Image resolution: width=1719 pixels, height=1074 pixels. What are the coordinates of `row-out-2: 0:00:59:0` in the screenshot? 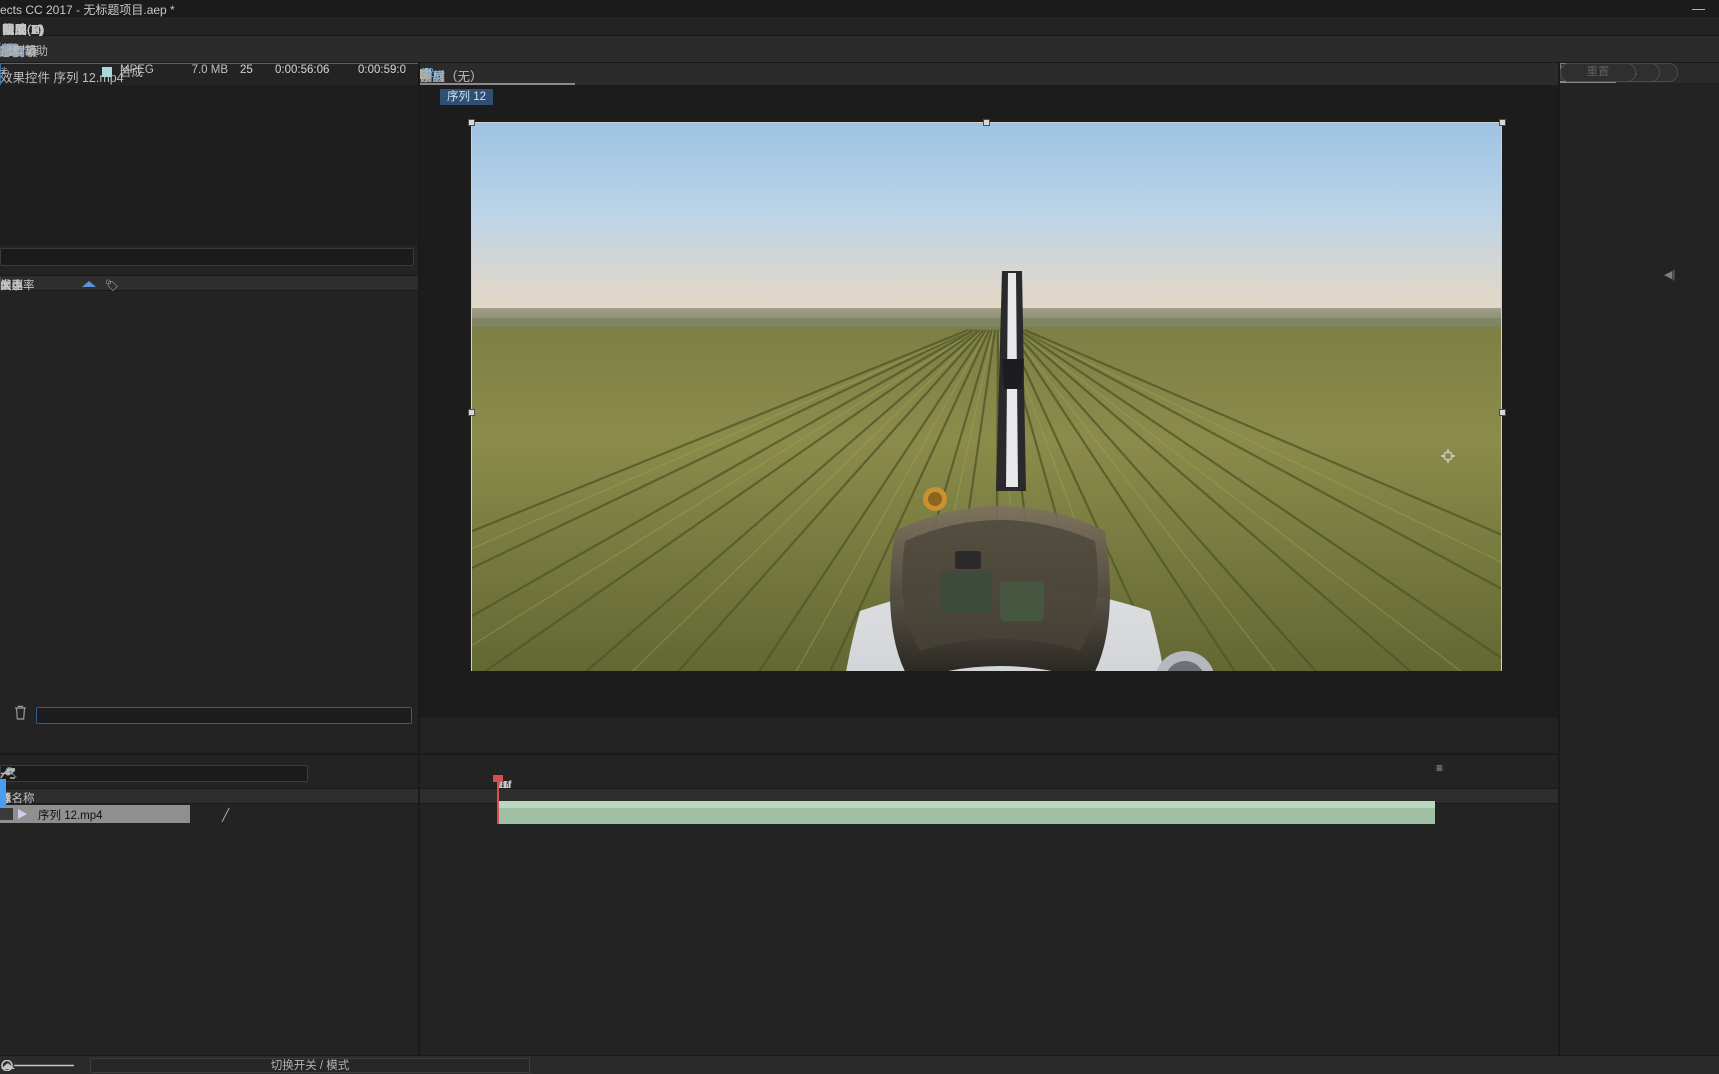 It's located at (382, 70).